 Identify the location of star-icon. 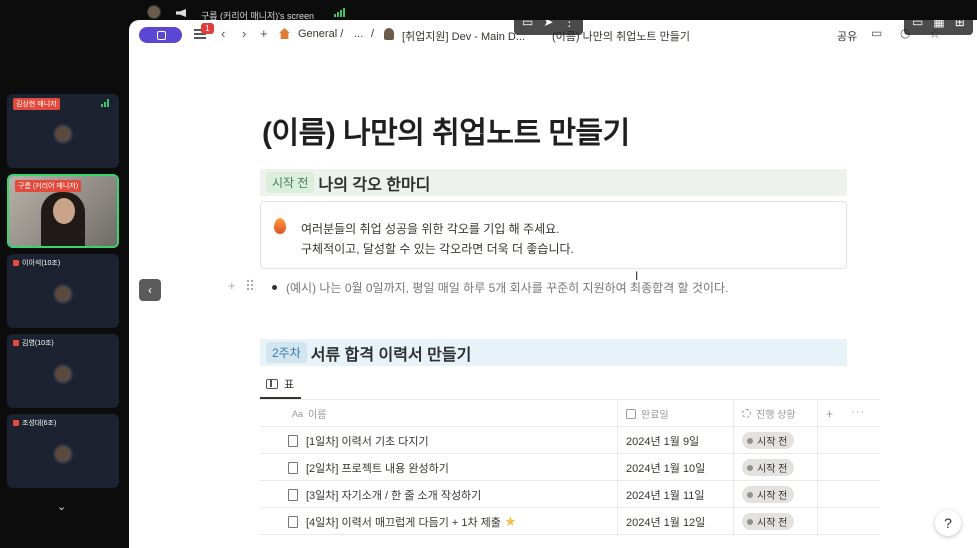
(510, 521).